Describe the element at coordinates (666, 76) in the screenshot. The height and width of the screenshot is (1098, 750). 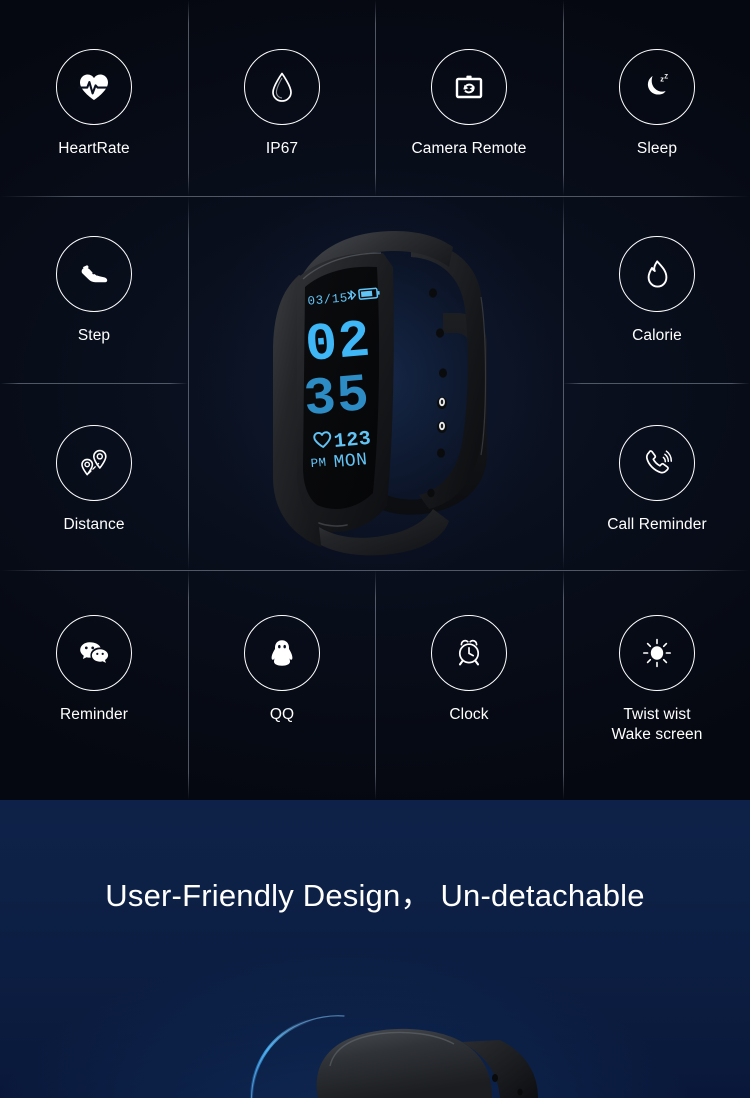
I see `svg-text: Z` at that location.